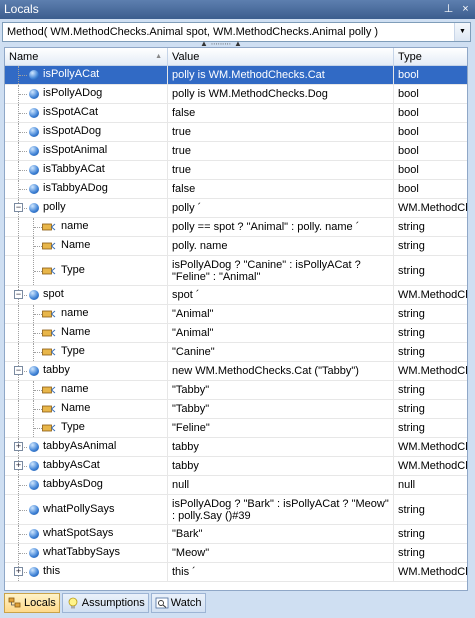 The width and height of the screenshot is (475, 618). Describe the element at coordinates (281, 485) in the screenshot. I see `value-cell: null` at that location.